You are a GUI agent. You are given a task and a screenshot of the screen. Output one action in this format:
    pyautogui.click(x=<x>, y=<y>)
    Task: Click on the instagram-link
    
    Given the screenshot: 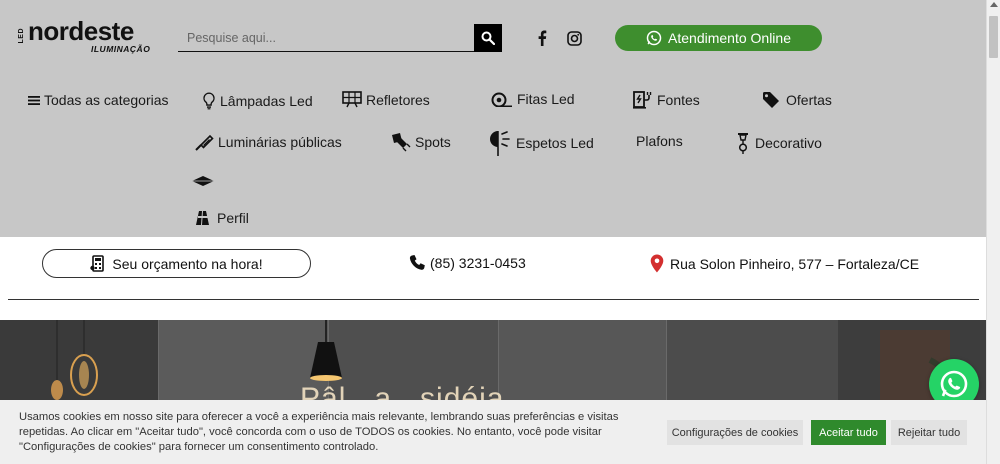 What is the action you would take?
    pyautogui.click(x=574, y=38)
    